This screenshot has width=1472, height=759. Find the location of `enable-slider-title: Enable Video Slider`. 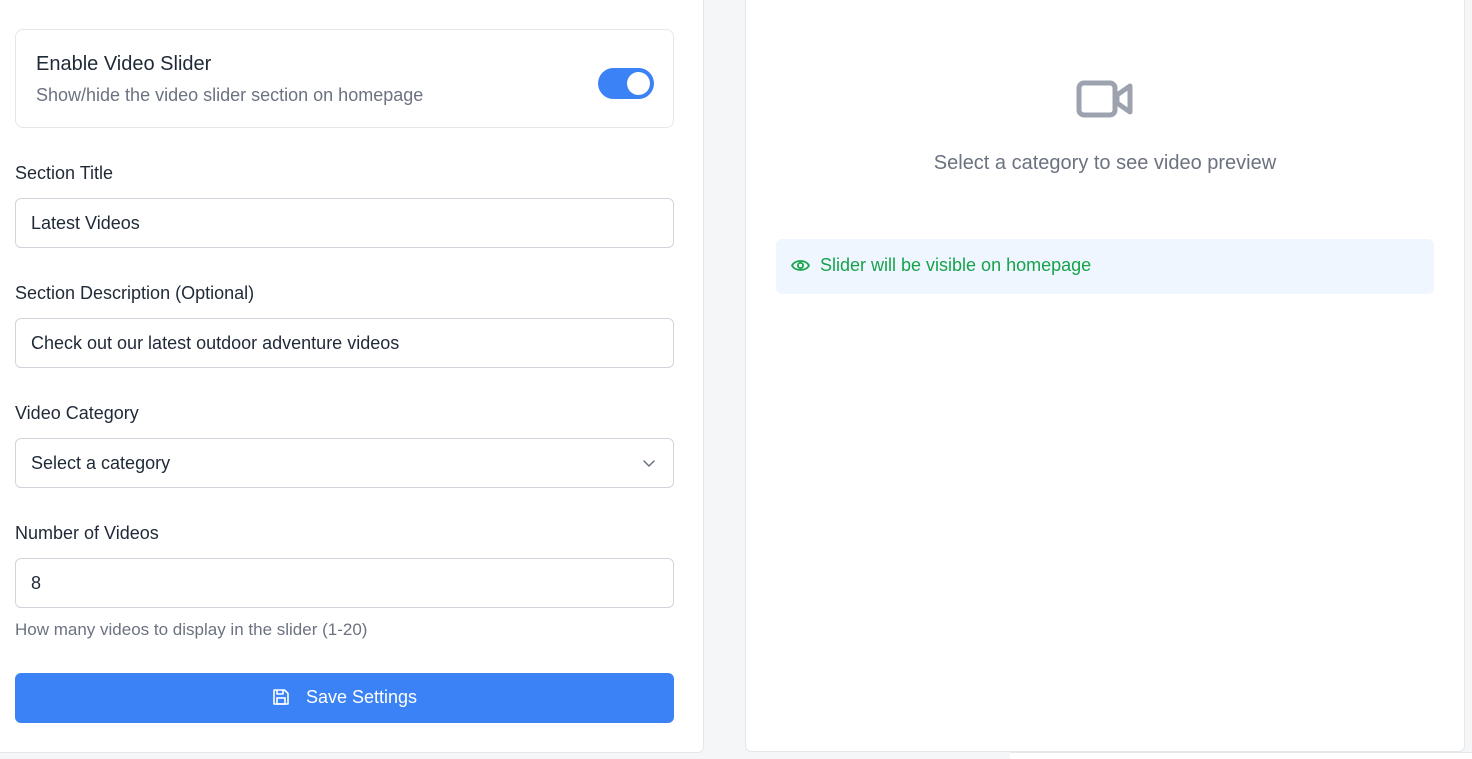

enable-slider-title: Enable Video Slider is located at coordinates (124, 64).